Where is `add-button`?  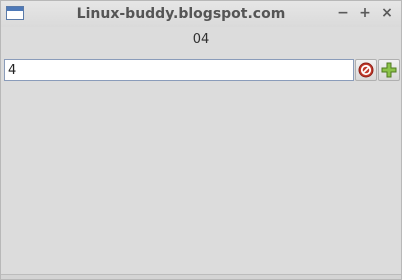
add-button is located at coordinates (389, 70).